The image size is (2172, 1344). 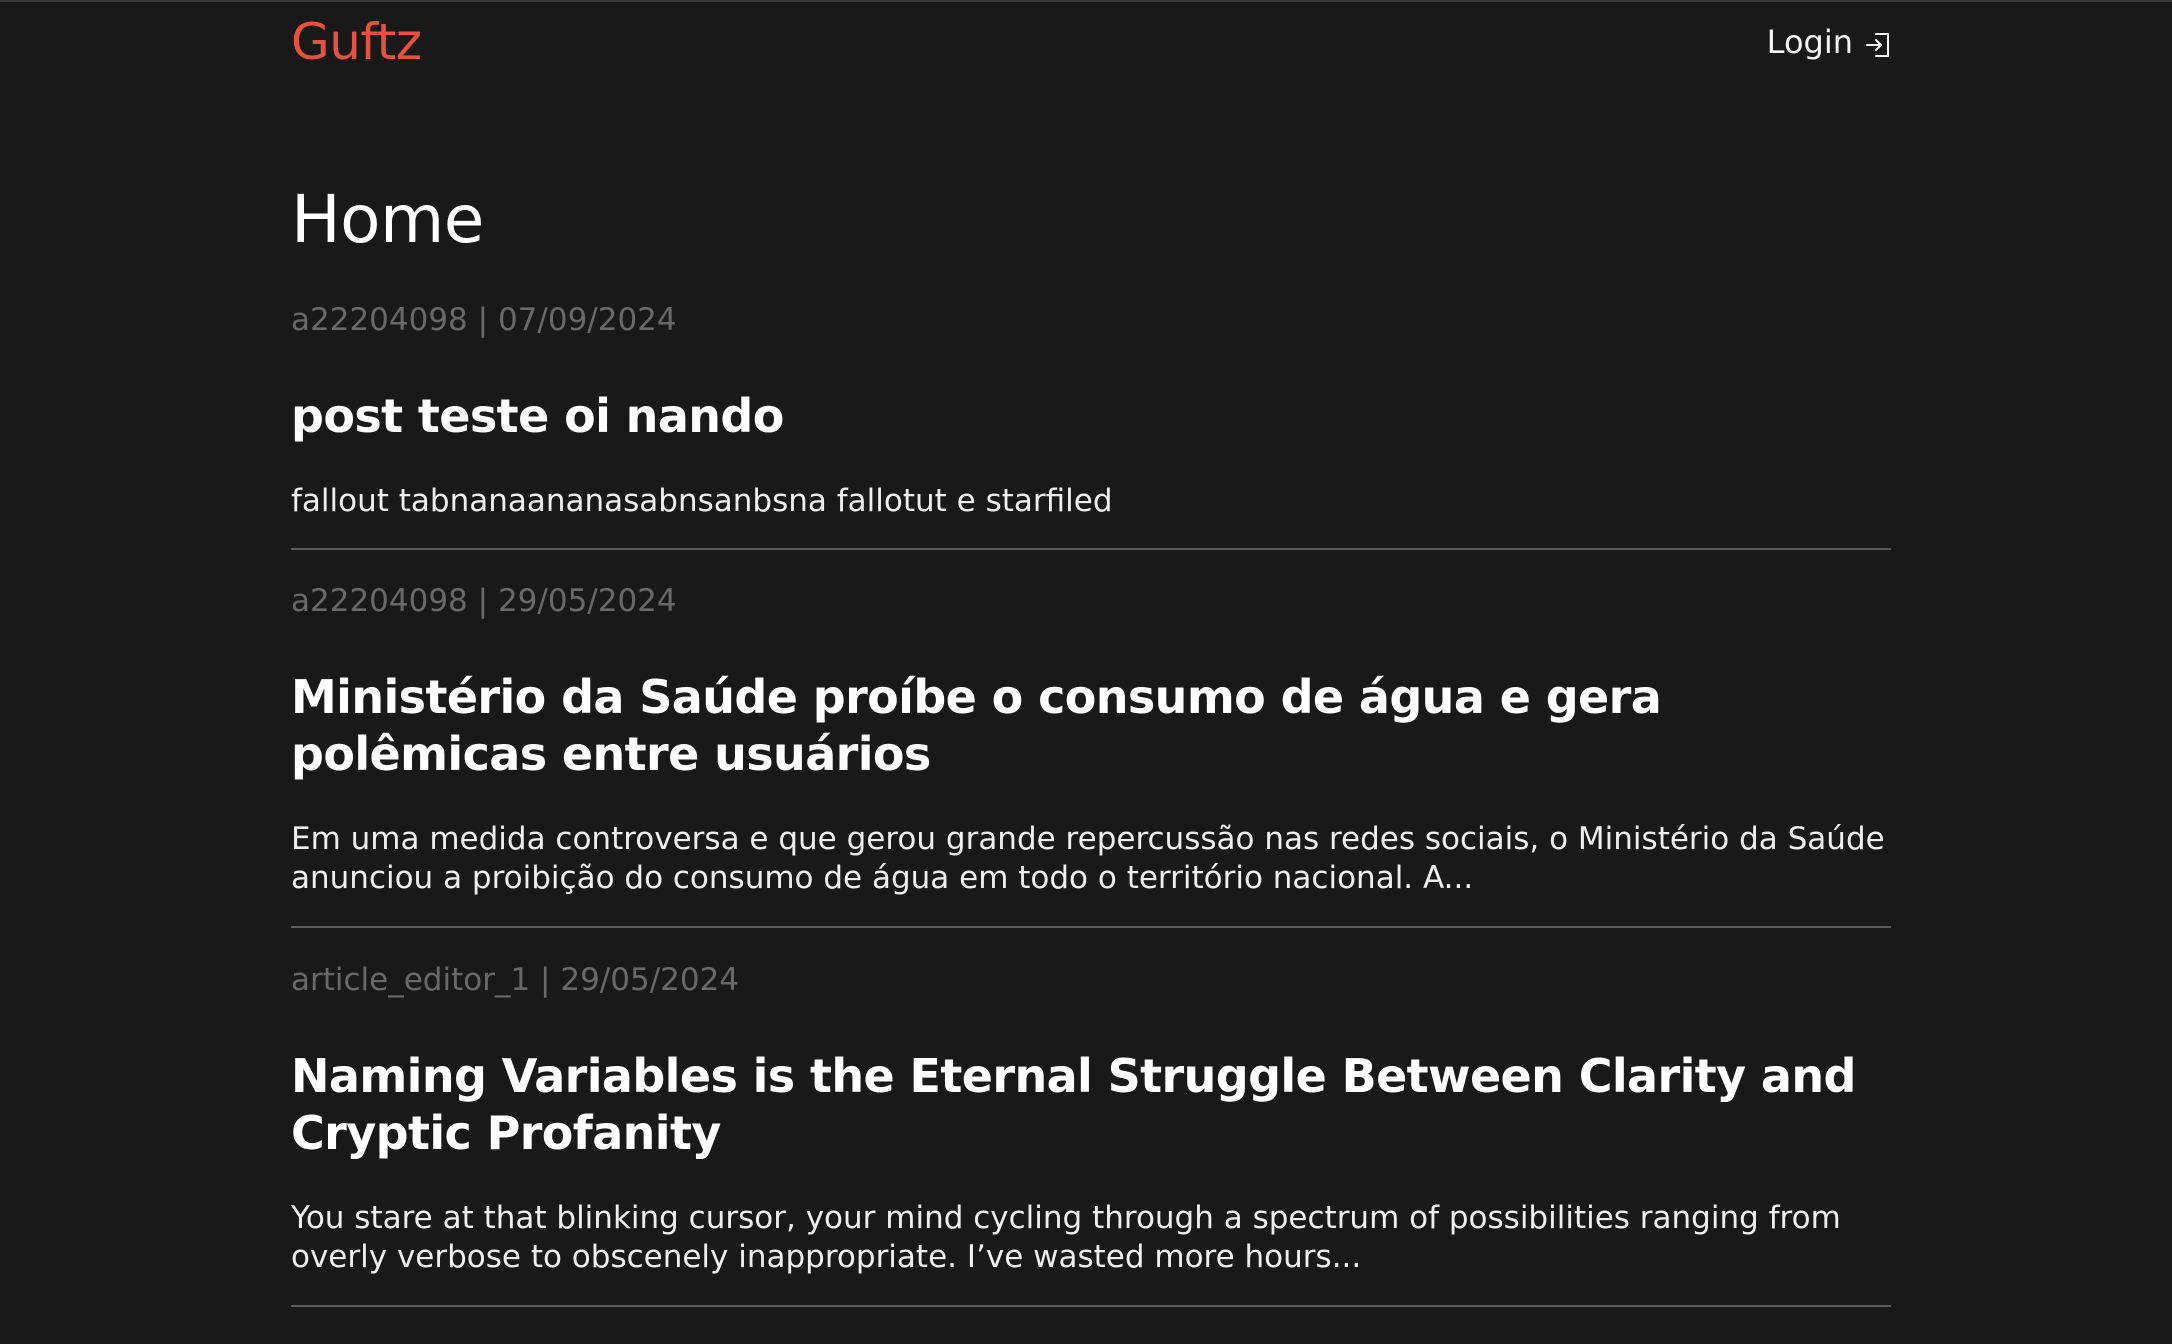 What do you see at coordinates (411, 980) in the screenshot?
I see `post-author: article_editor_1` at bounding box center [411, 980].